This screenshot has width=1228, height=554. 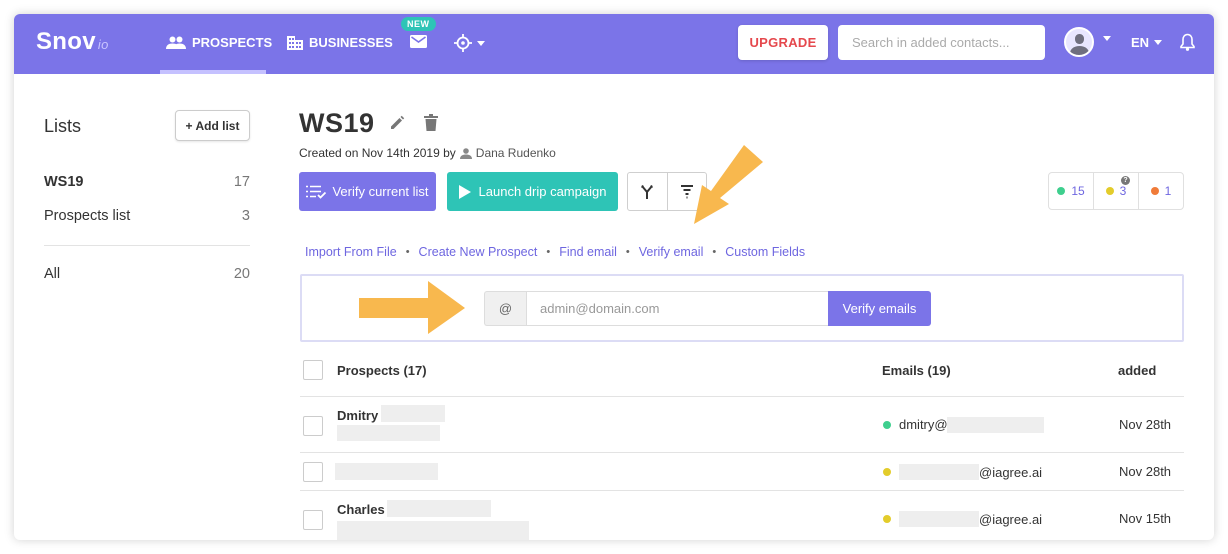 I want to click on nav-businesses-label: BUSINESSES, so click(x=351, y=42).